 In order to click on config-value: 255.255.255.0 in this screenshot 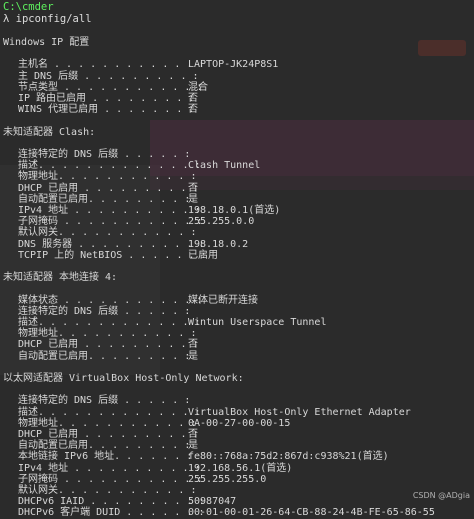, I will do `click(227, 479)`.